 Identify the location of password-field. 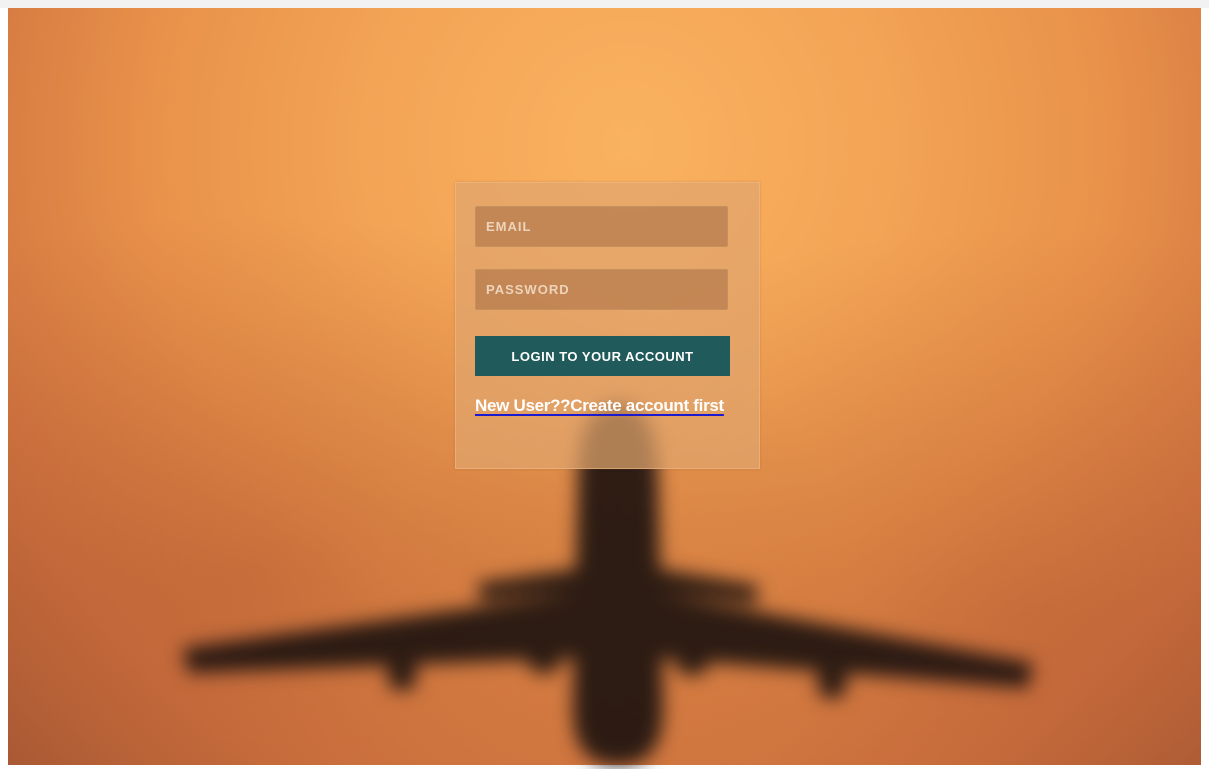
(601, 289).